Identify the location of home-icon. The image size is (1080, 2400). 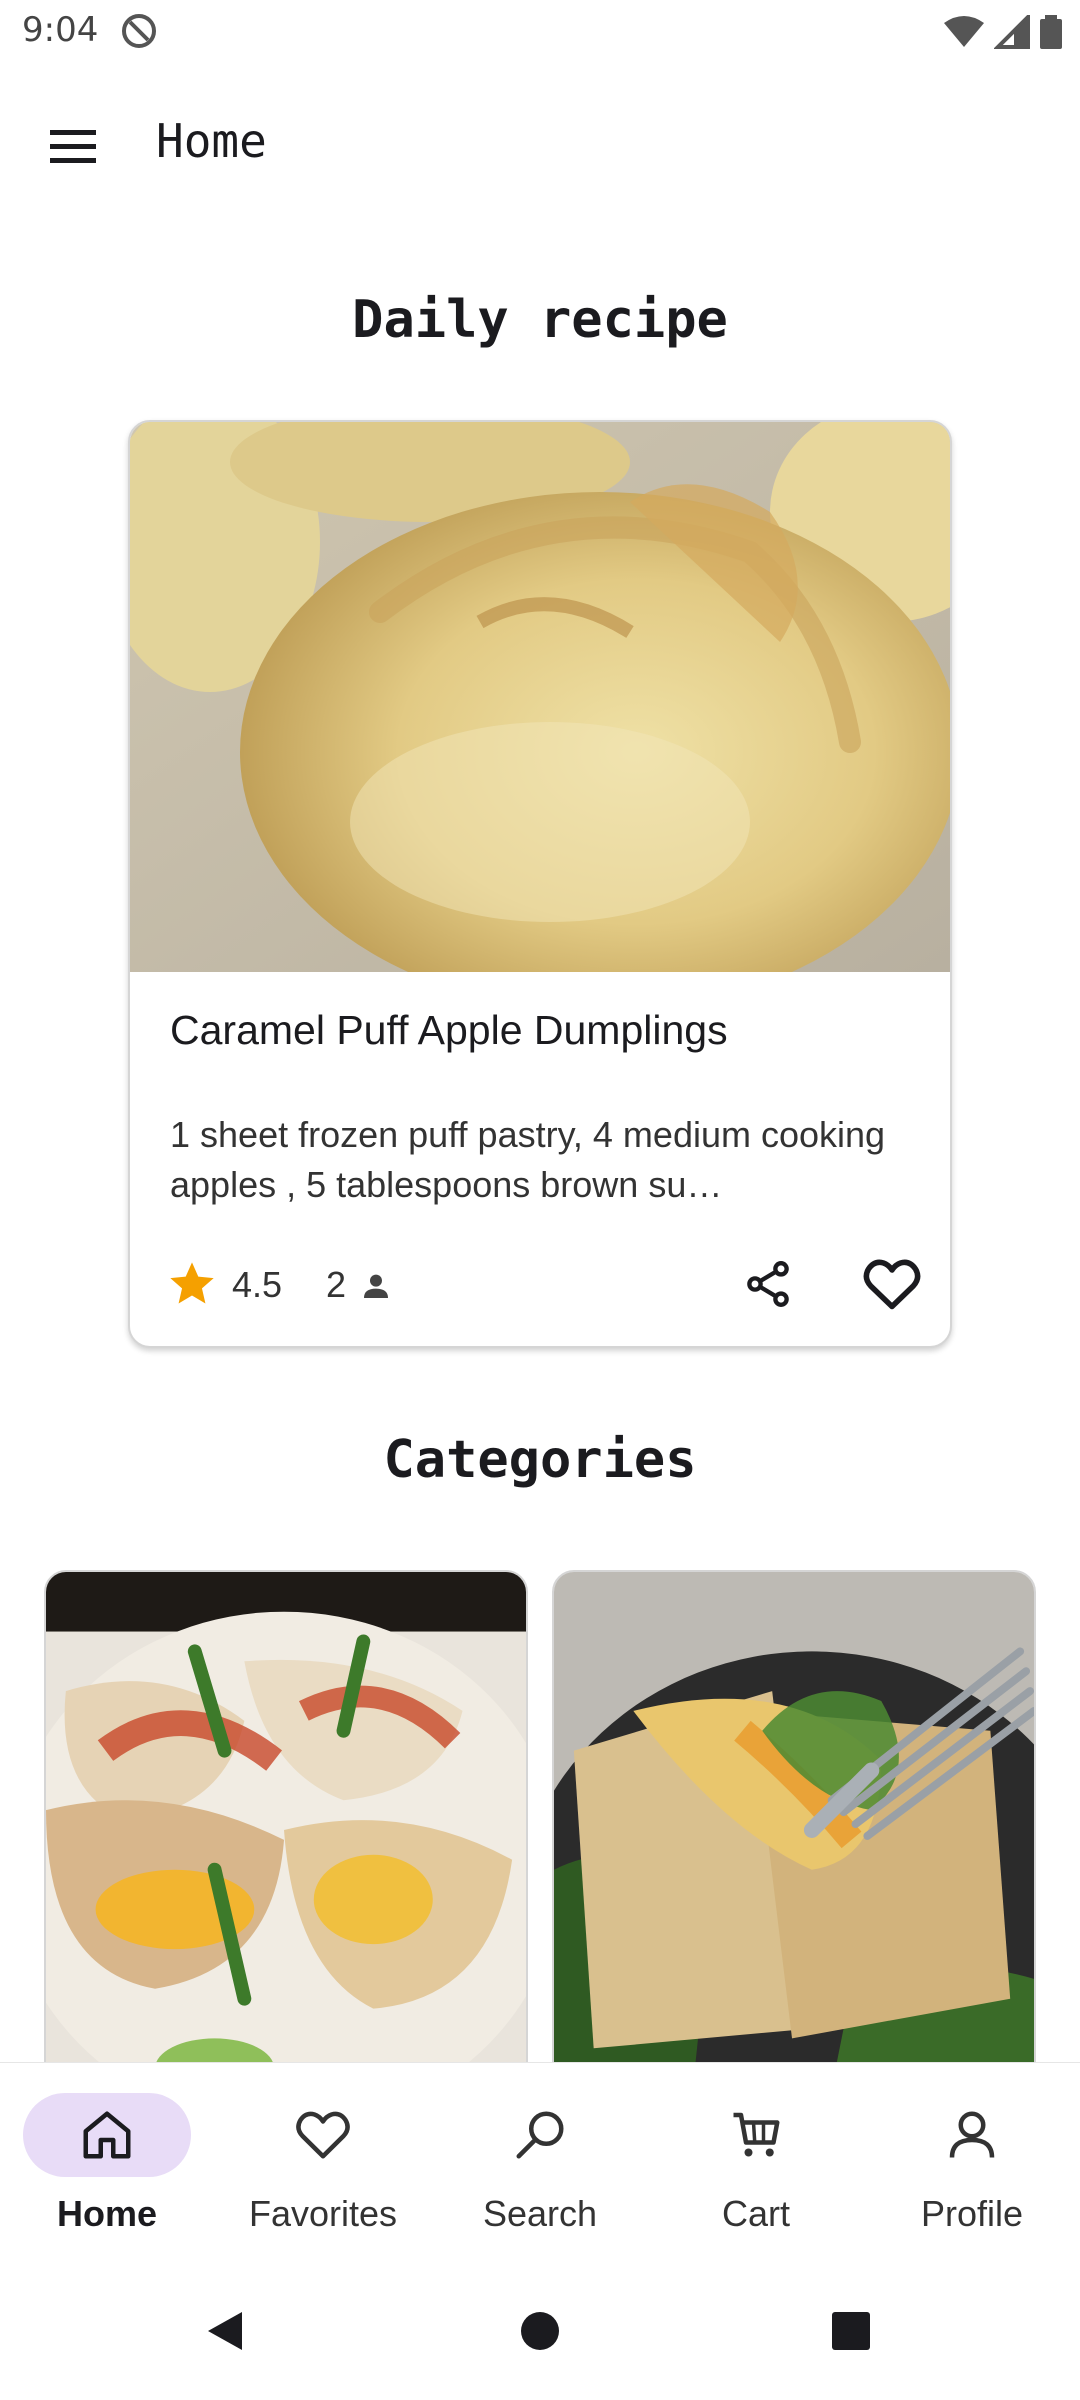
(107, 2135).